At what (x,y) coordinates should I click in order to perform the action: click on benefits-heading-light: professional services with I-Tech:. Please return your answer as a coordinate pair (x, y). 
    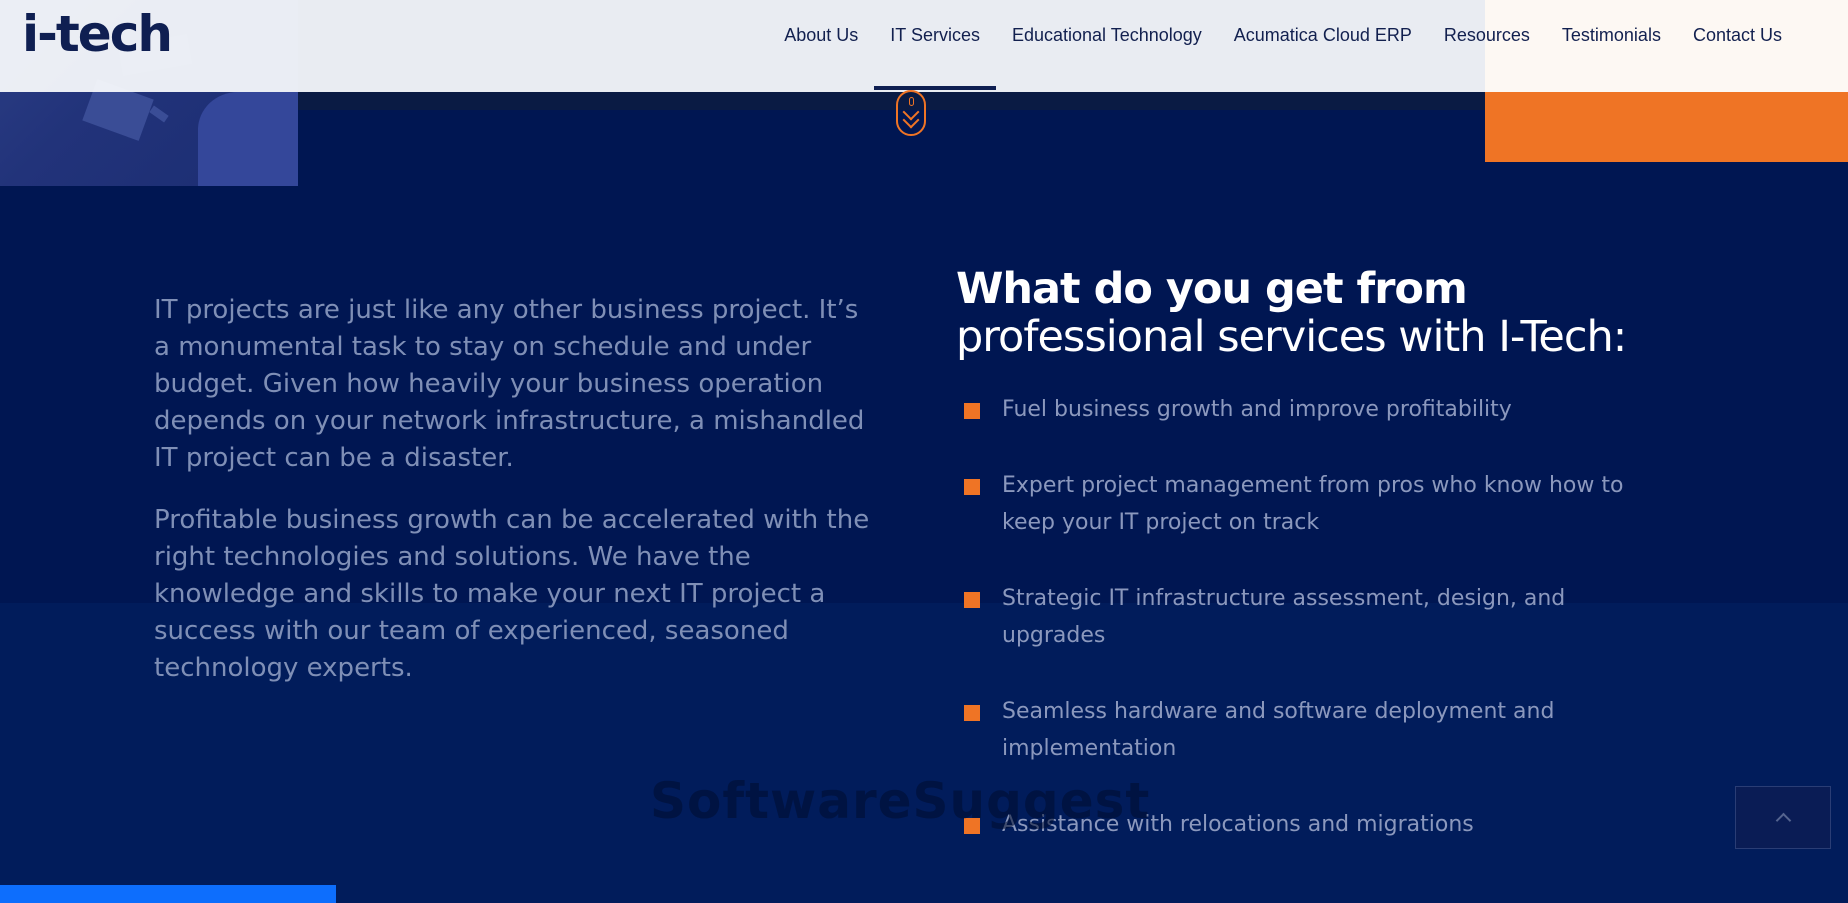
    Looking at the image, I should click on (1291, 337).